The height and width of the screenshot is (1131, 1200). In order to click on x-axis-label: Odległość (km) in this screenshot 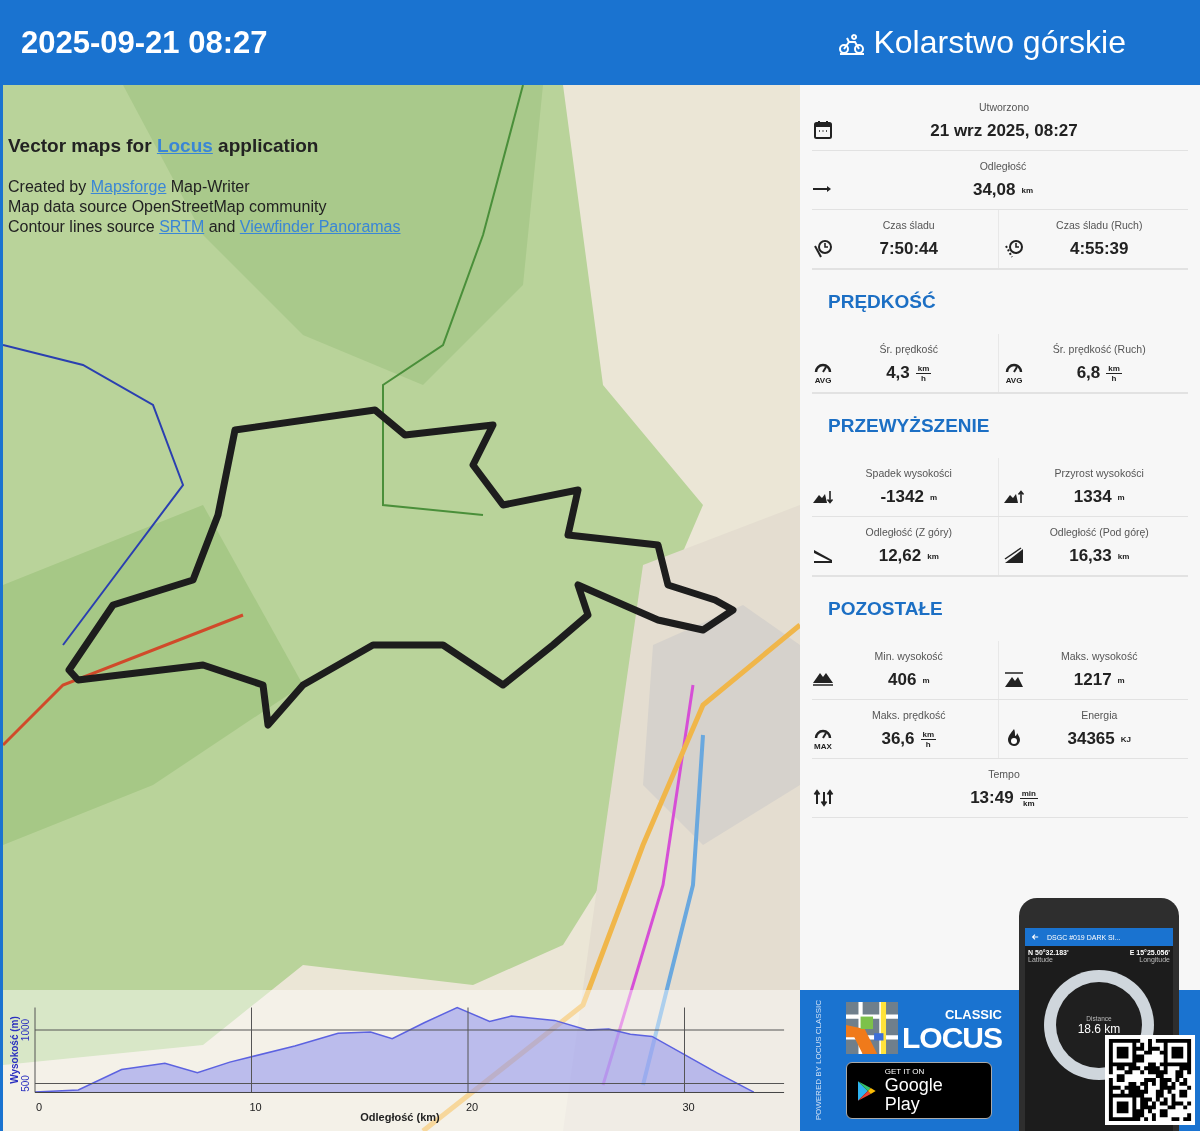, I will do `click(400, 1117)`.